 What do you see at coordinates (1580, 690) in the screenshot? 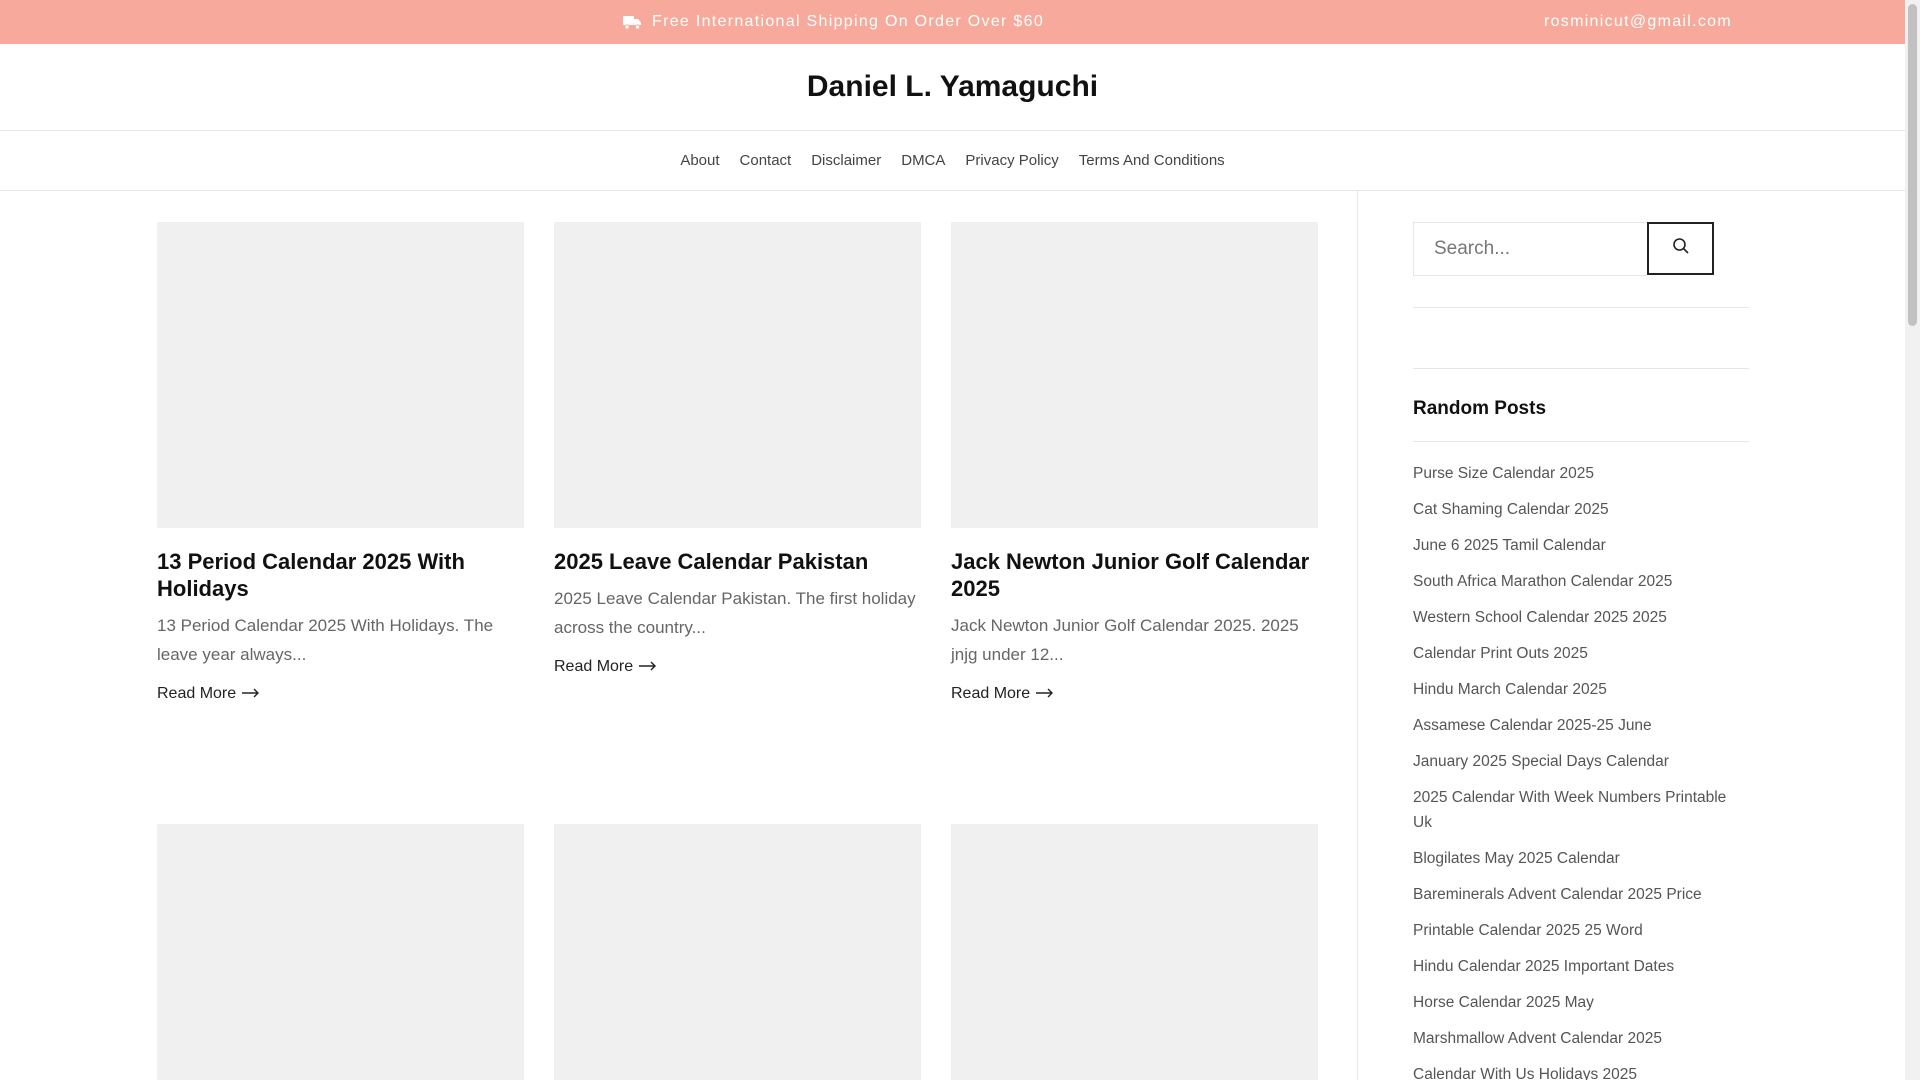
I see `list-item: Hindu March Calendar 2025` at bounding box center [1580, 690].